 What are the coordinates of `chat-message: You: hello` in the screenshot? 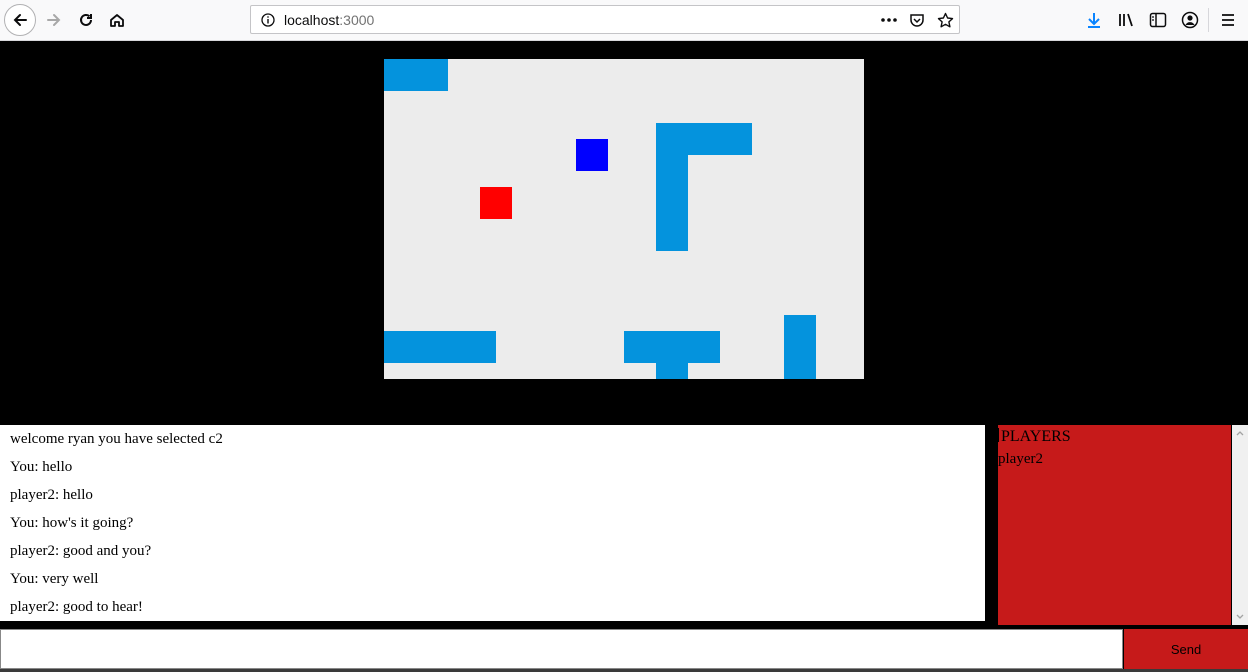 It's located at (41, 467).